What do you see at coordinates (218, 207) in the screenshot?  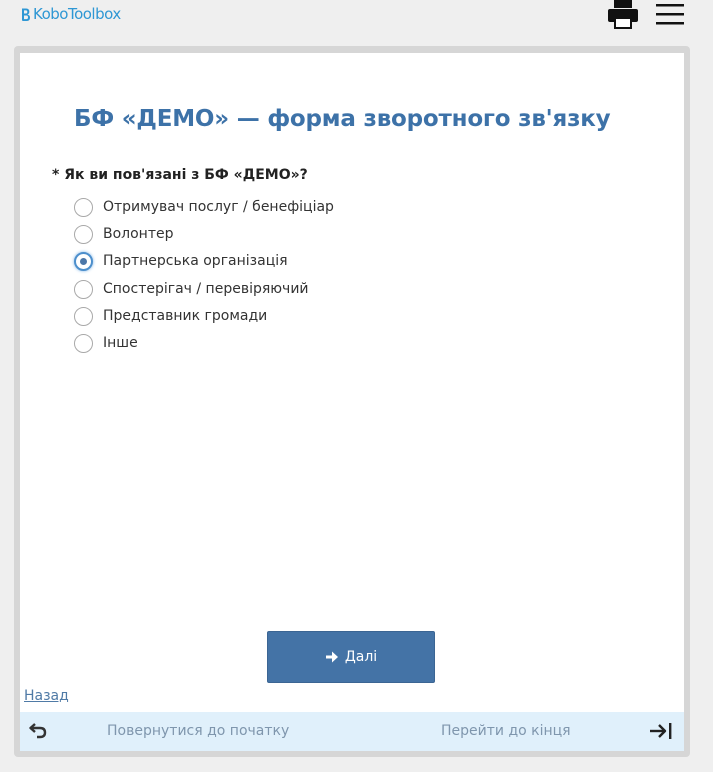 I see `radio-option-label: Отримувач послуг / бенефіціар` at bounding box center [218, 207].